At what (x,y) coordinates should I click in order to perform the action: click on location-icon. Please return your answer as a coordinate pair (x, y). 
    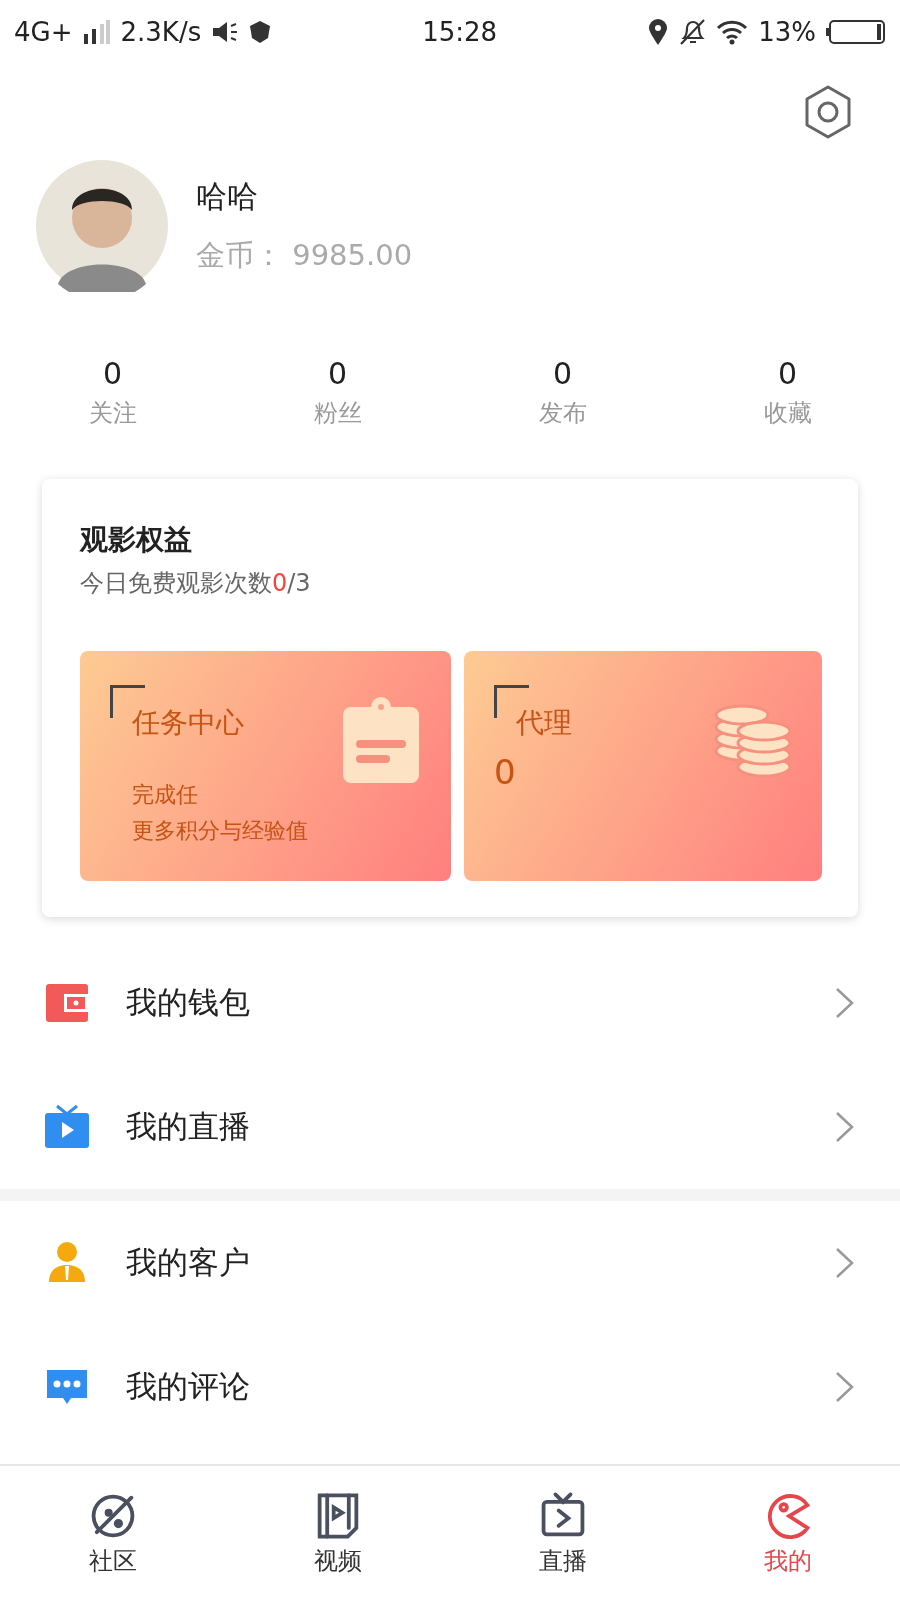
    Looking at the image, I should click on (658, 32).